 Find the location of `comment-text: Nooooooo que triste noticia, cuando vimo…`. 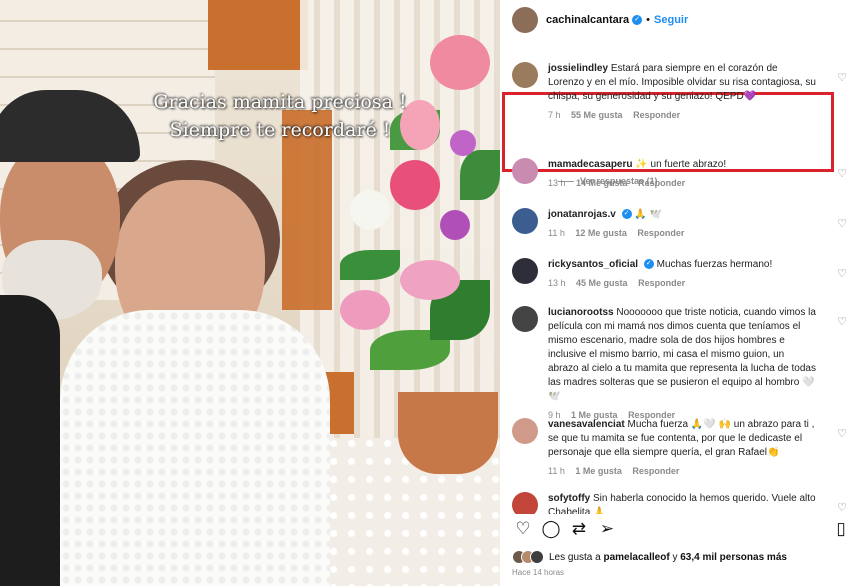

comment-text: Nooooooo que triste noticia, cuando vimo… is located at coordinates (682, 354).